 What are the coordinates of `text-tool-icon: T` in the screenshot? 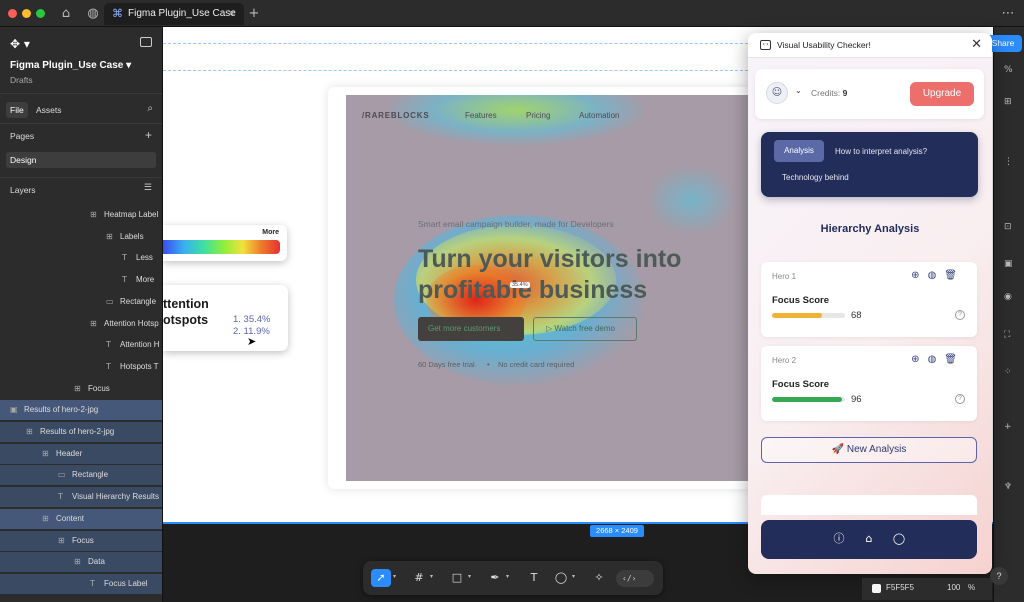 It's located at (534, 578).